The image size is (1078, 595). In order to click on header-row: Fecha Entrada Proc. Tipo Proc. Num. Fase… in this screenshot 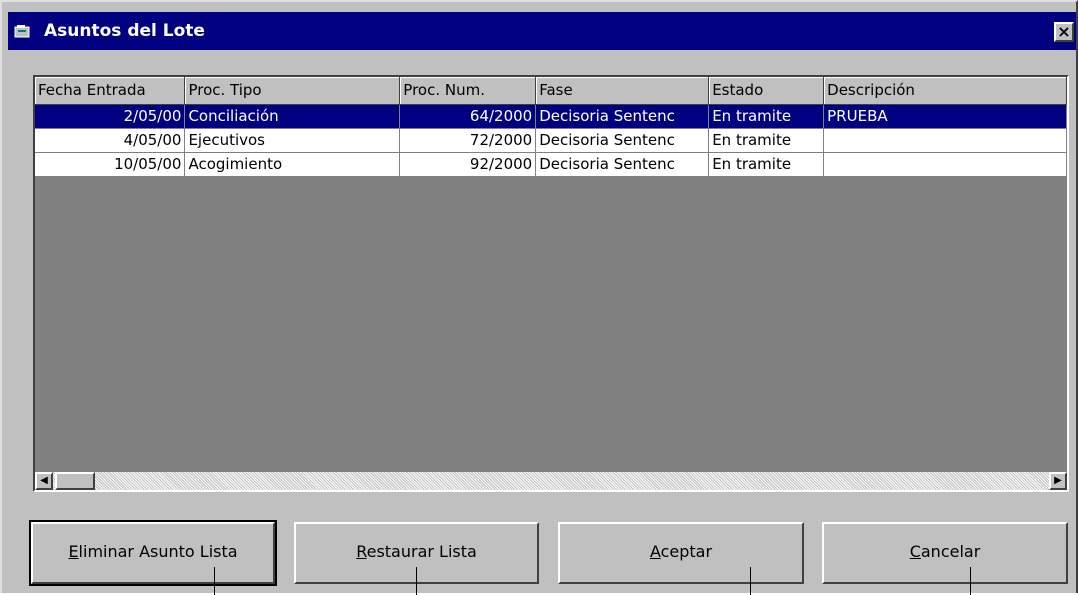, I will do `click(551, 91)`.